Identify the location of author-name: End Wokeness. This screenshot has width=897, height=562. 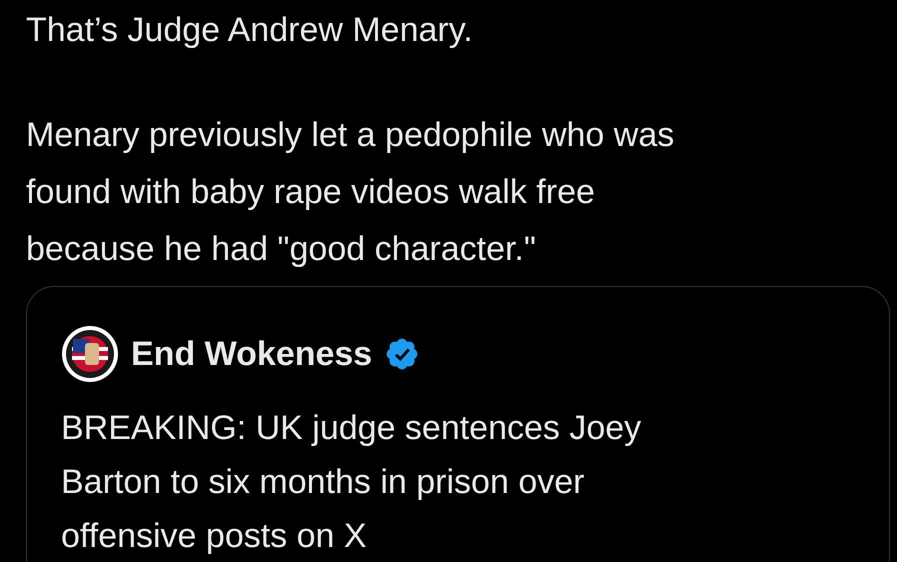
(251, 354).